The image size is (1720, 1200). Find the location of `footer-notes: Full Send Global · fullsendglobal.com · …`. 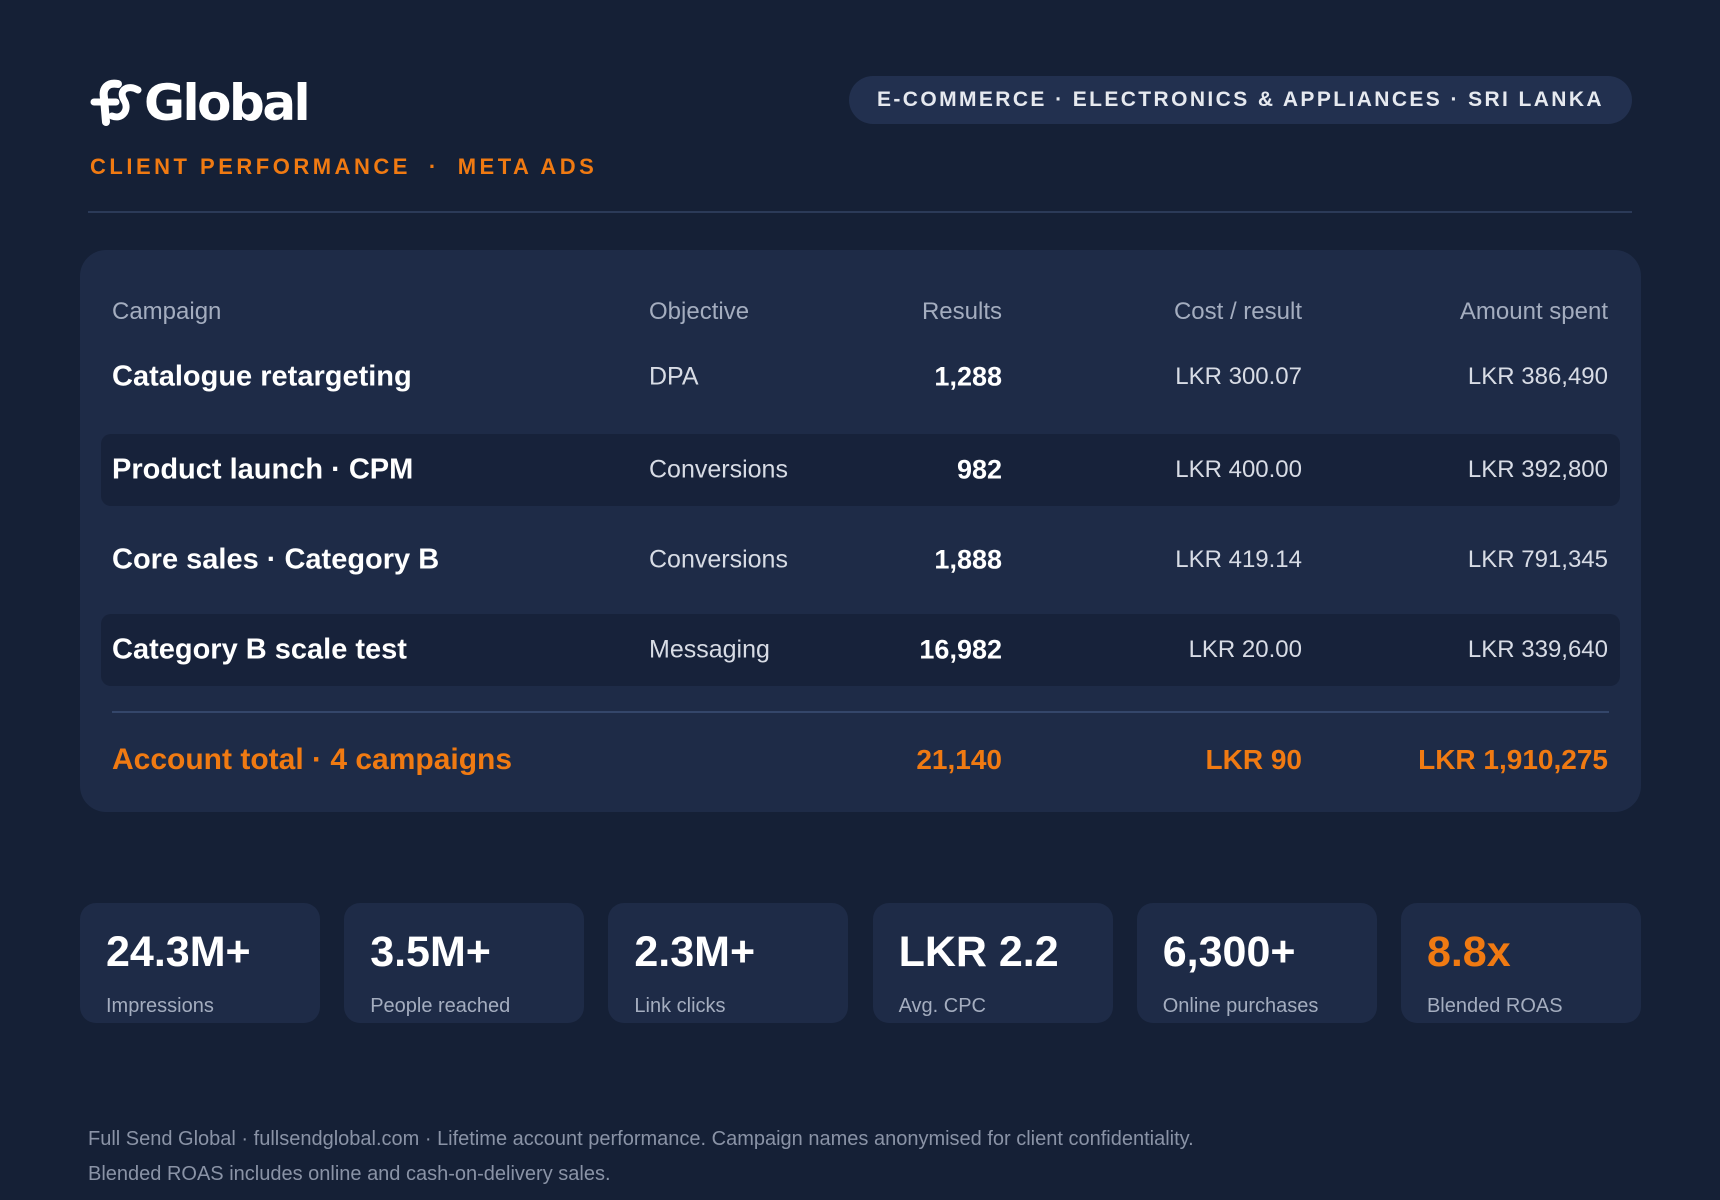

footer-notes: Full Send Global · fullsendglobal.com · … is located at coordinates (868, 1157).